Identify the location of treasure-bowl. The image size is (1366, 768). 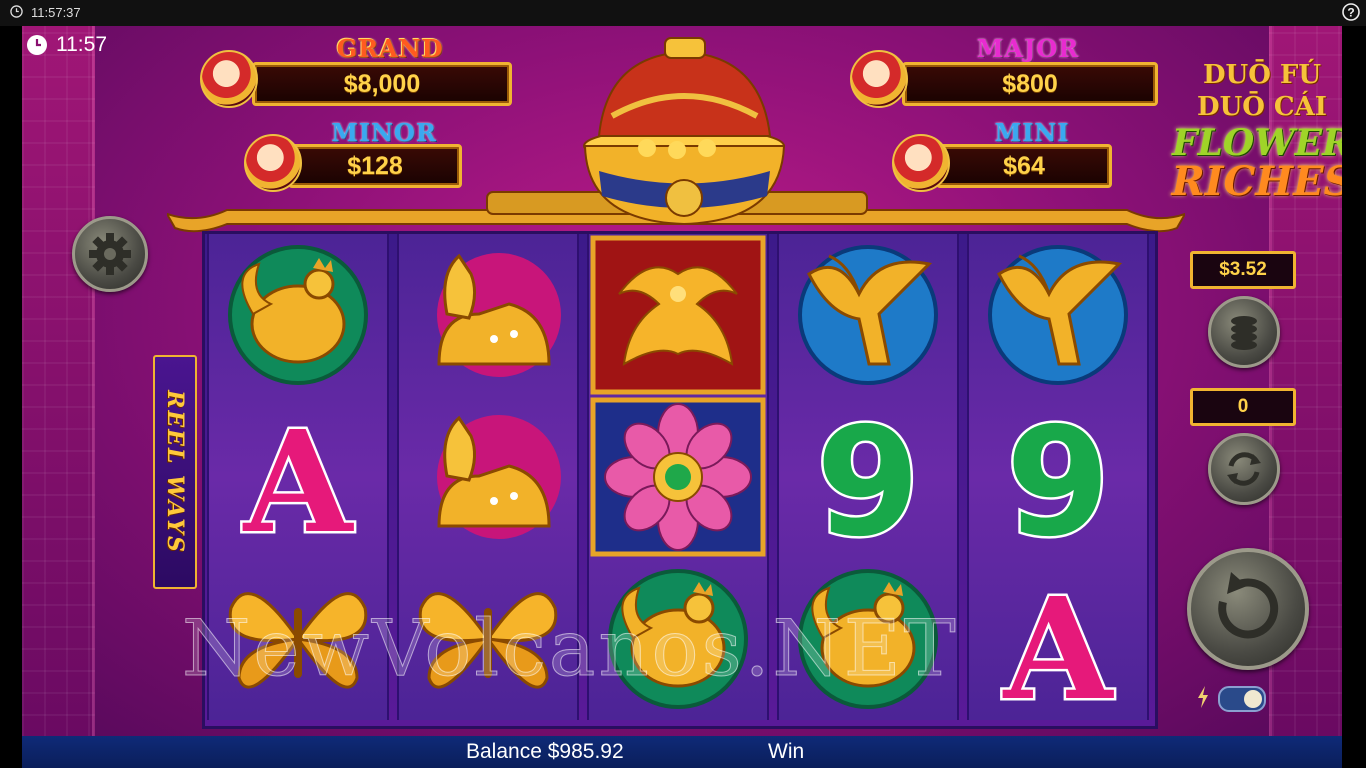
(684, 131).